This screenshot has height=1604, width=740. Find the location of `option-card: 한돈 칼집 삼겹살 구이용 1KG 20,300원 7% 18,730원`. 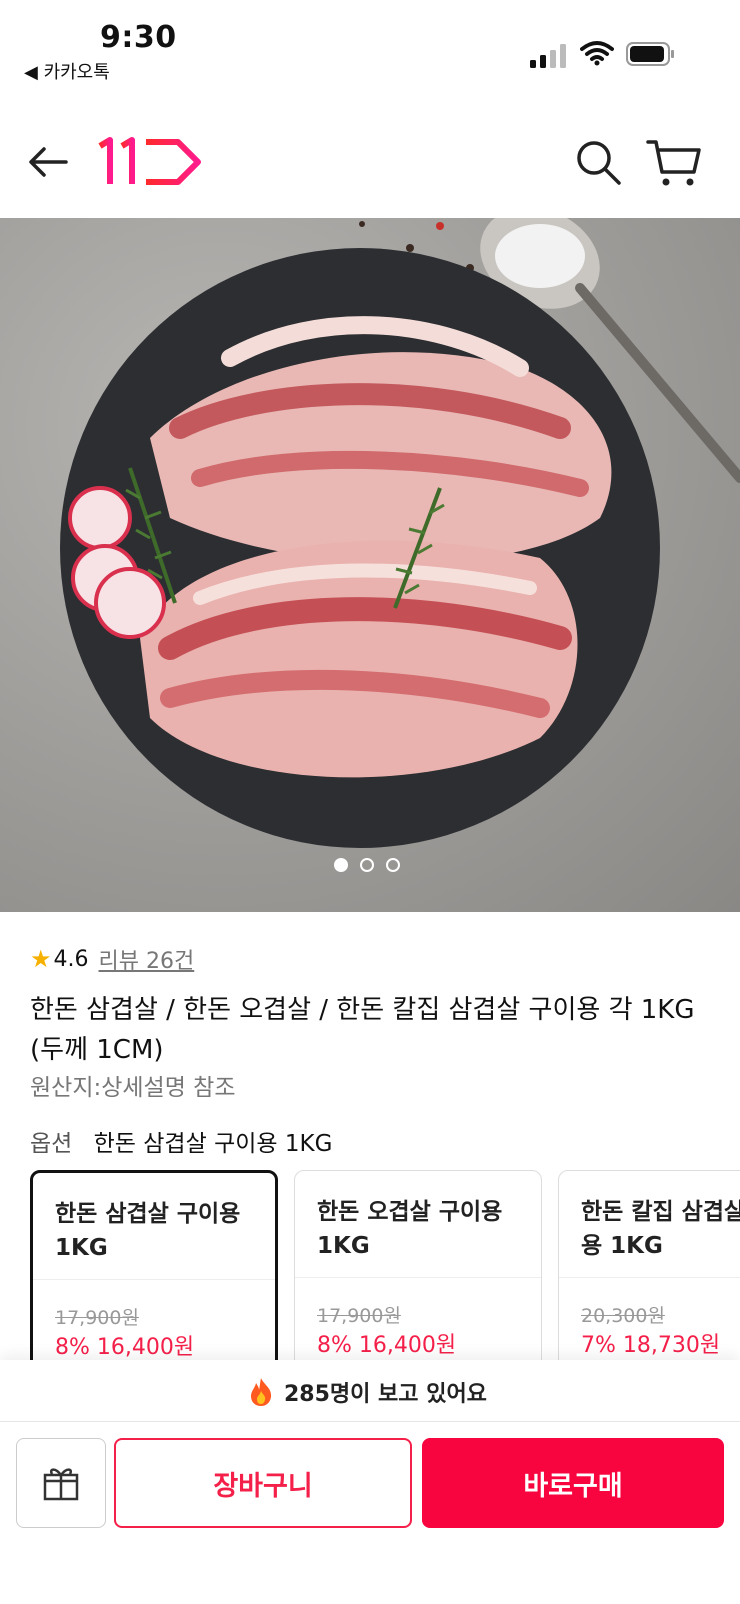

option-card: 한돈 칼집 삼겹살 구이용 1KG 20,300원 7% 18,730원 is located at coordinates (649, 1265).